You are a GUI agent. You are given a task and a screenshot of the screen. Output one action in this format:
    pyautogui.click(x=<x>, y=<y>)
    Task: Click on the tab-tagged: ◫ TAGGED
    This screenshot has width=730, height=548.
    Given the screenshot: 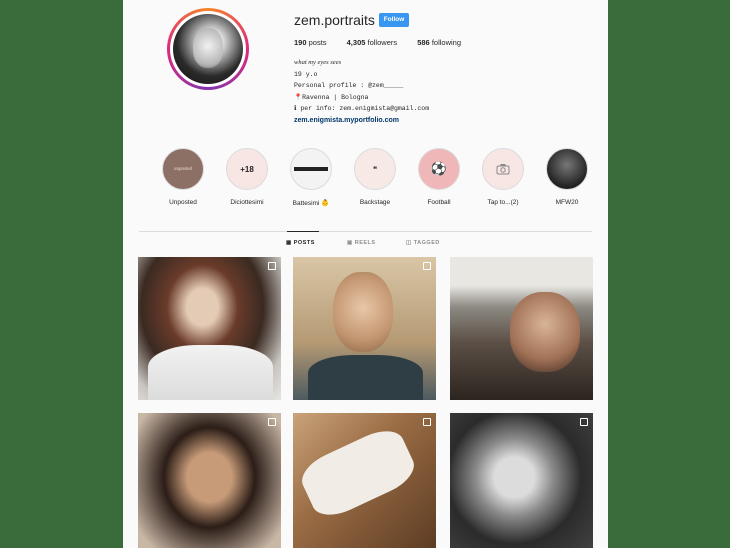 What is the action you would take?
    pyautogui.click(x=423, y=243)
    